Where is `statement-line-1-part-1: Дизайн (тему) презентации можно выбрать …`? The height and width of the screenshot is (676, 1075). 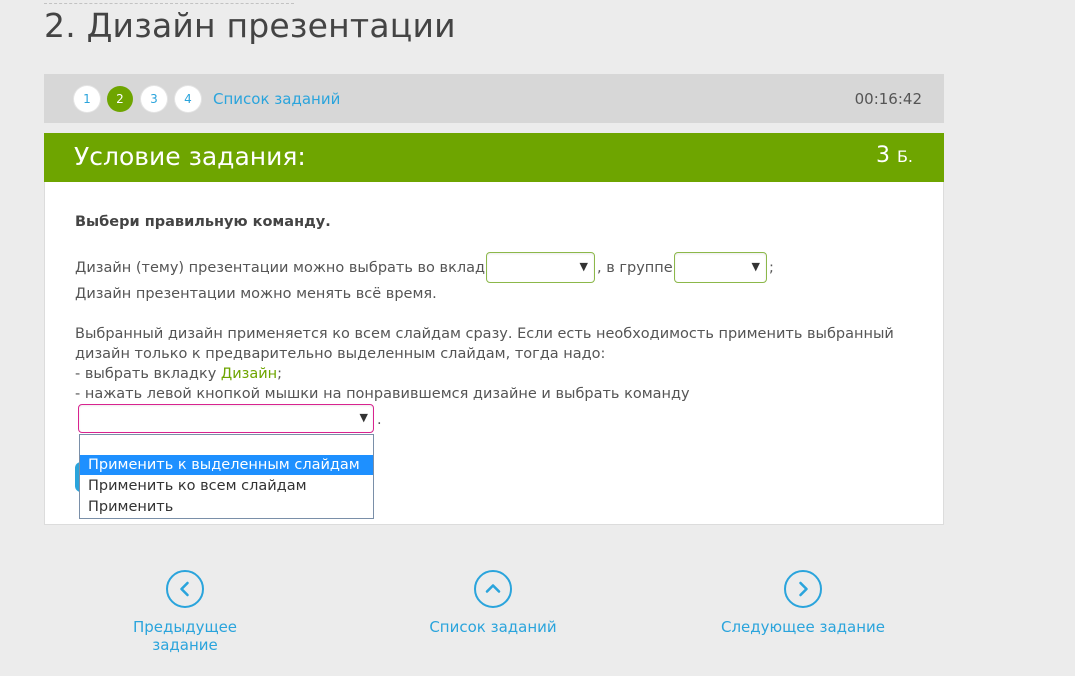 statement-line-1-part-1: Дизайн (тему) презентации можно выбрать … is located at coordinates (289, 268).